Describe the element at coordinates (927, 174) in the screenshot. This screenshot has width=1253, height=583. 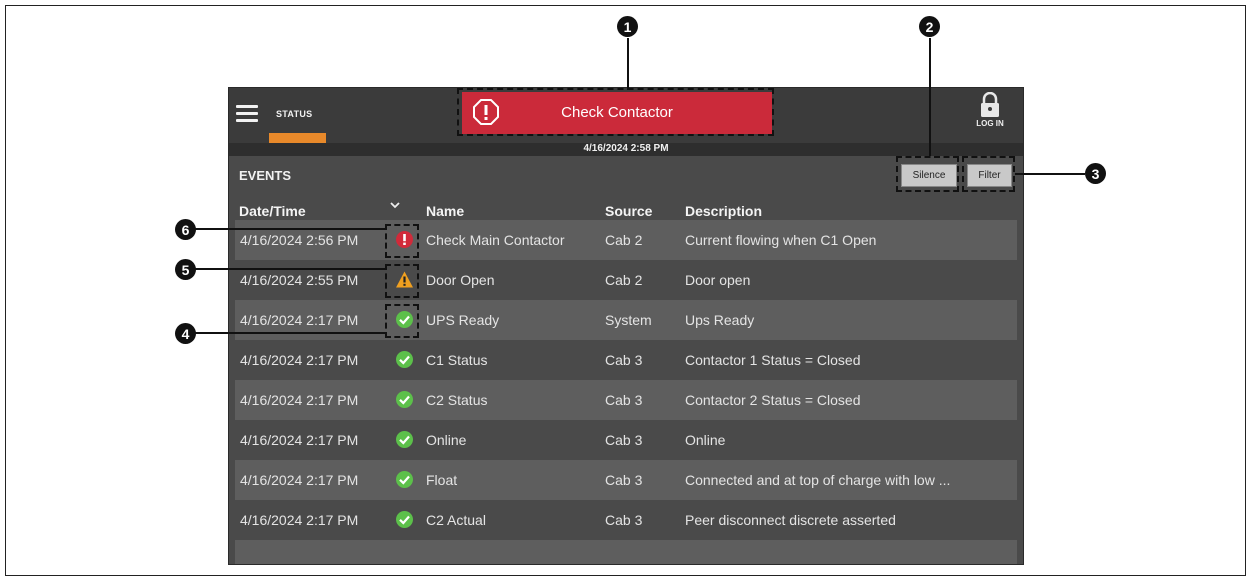
I see `callout-box-silence` at that location.